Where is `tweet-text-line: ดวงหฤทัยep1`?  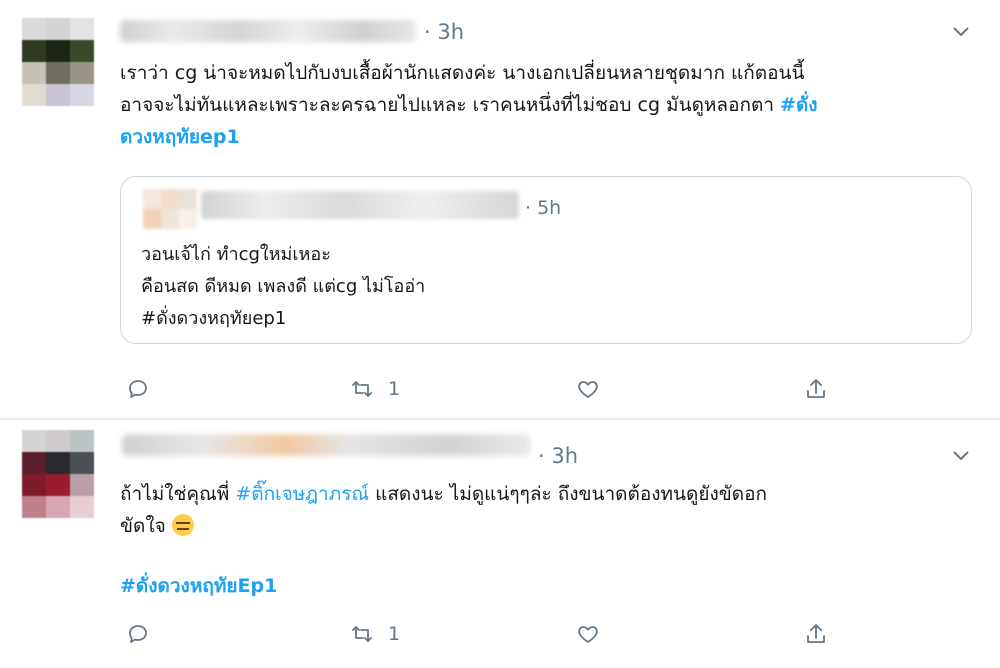
tweet-text-line: ดวงหฤทัยep1 is located at coordinates (180, 137).